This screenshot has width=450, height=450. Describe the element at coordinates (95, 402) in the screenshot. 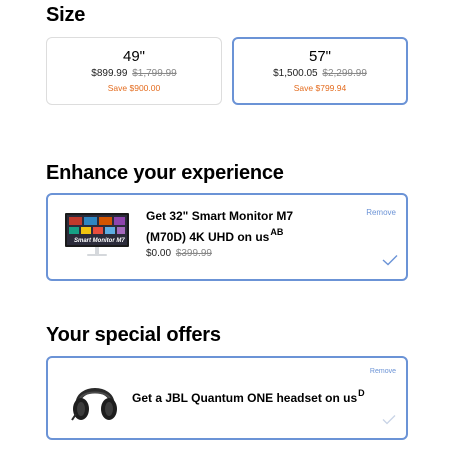

I see `jbl-headset-image` at that location.